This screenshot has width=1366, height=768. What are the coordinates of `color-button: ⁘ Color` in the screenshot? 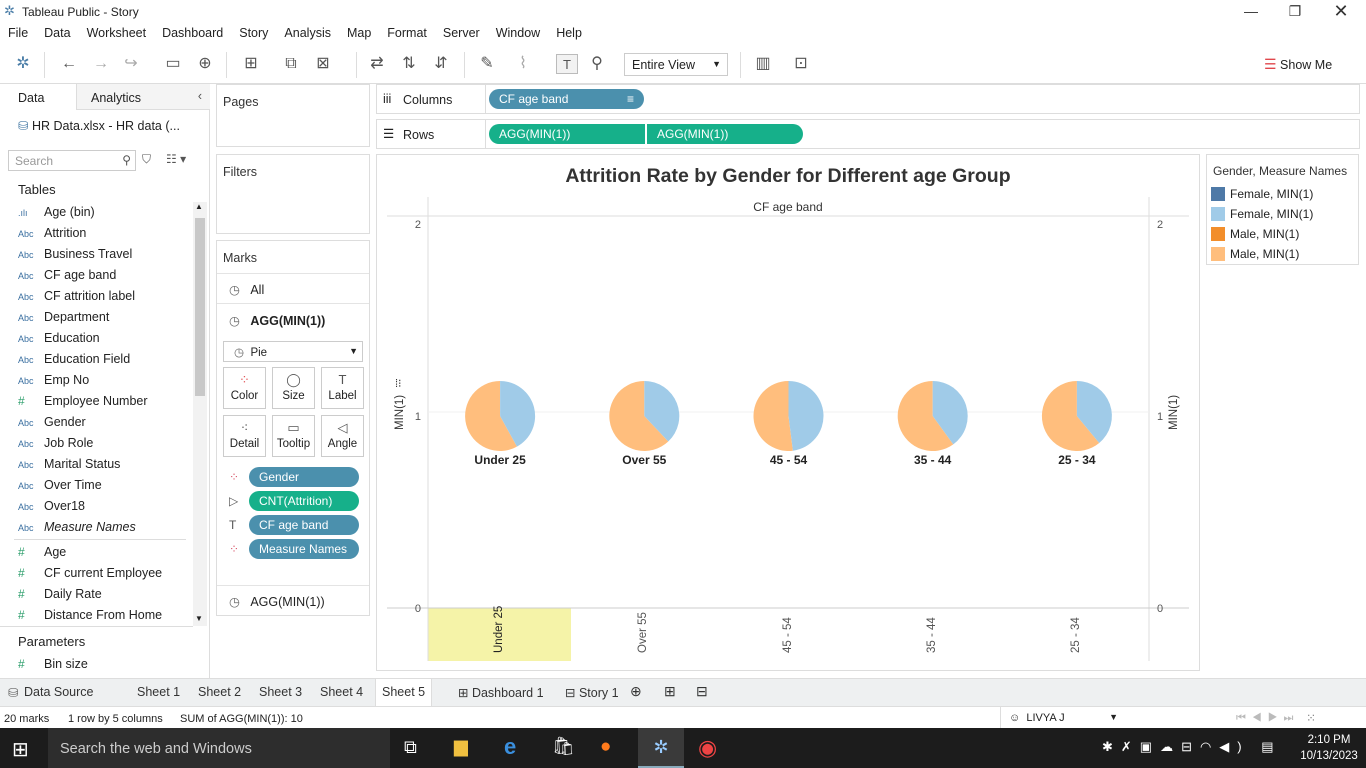 It's located at (244, 388).